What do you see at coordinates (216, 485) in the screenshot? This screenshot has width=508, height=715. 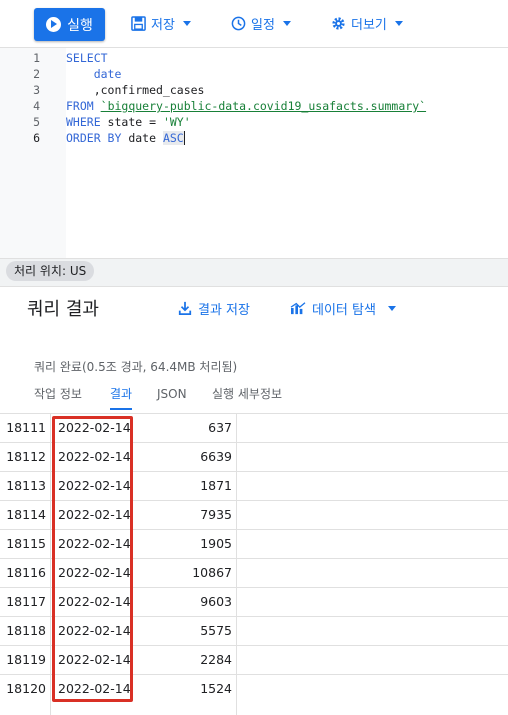 I see `confirmed-cases-cell: 1871` at bounding box center [216, 485].